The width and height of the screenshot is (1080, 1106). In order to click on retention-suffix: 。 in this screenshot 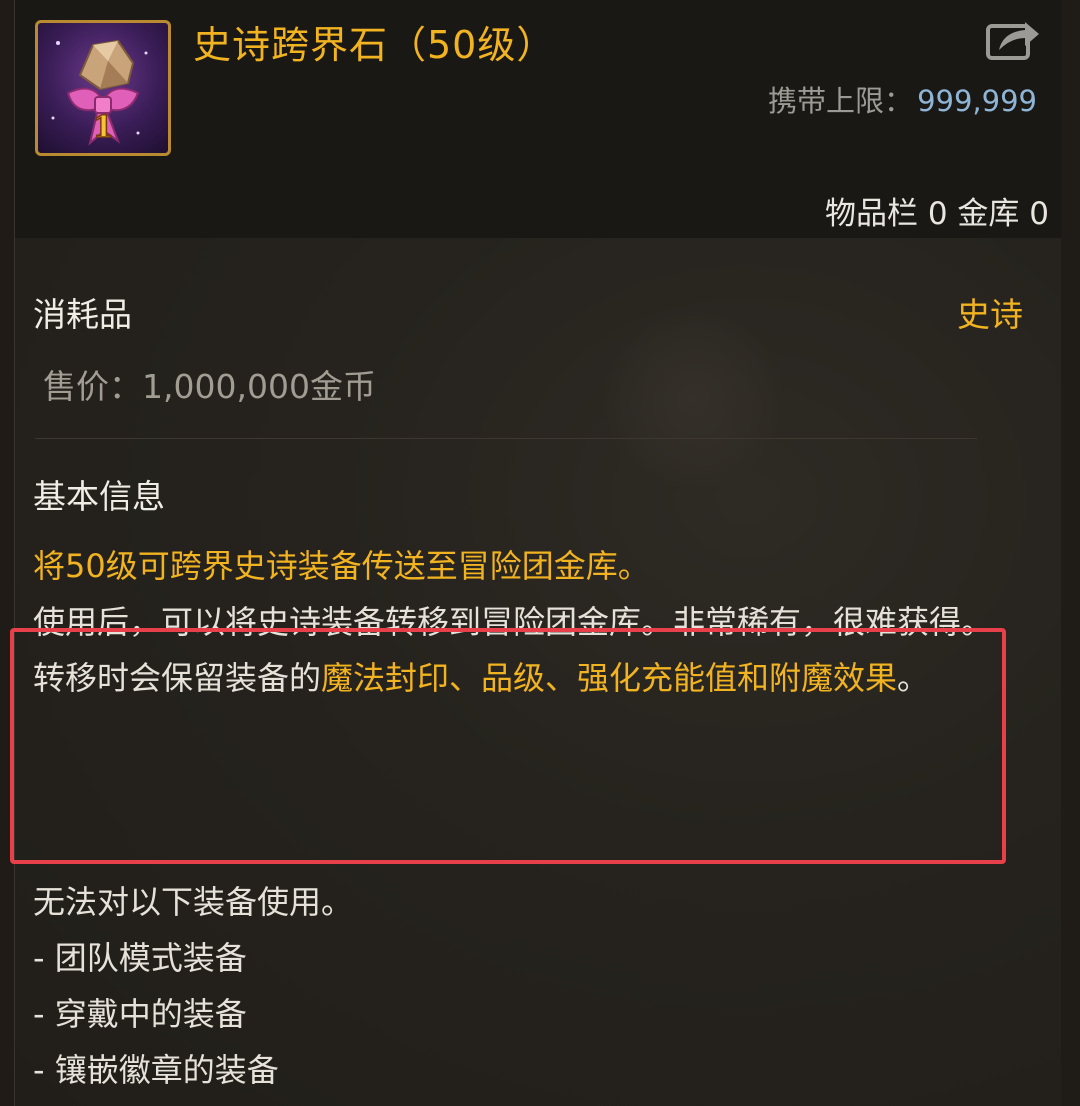, I will do `click(913, 678)`.